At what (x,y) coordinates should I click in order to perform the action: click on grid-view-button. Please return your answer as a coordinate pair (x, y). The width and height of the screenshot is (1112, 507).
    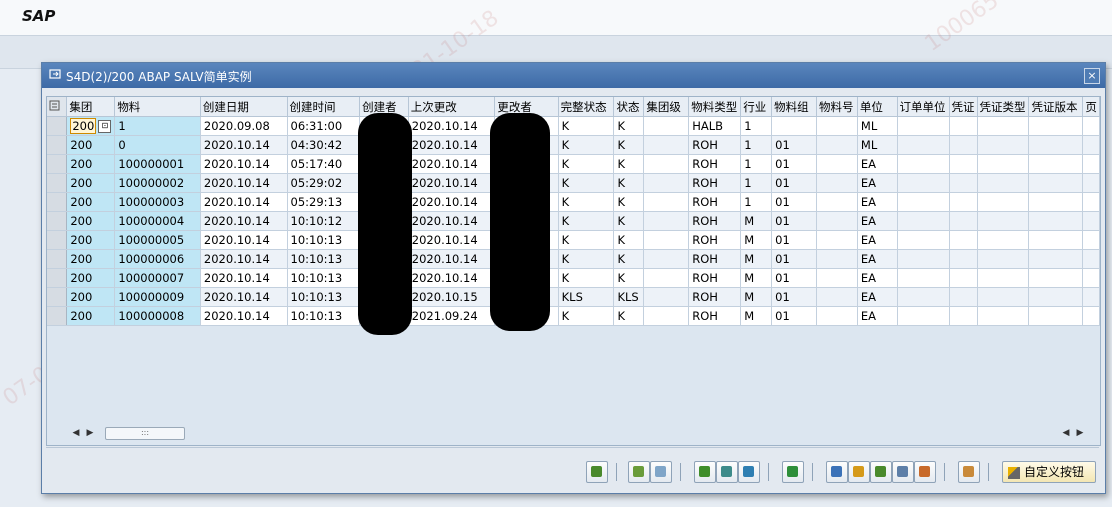
    Looking at the image, I should click on (969, 472).